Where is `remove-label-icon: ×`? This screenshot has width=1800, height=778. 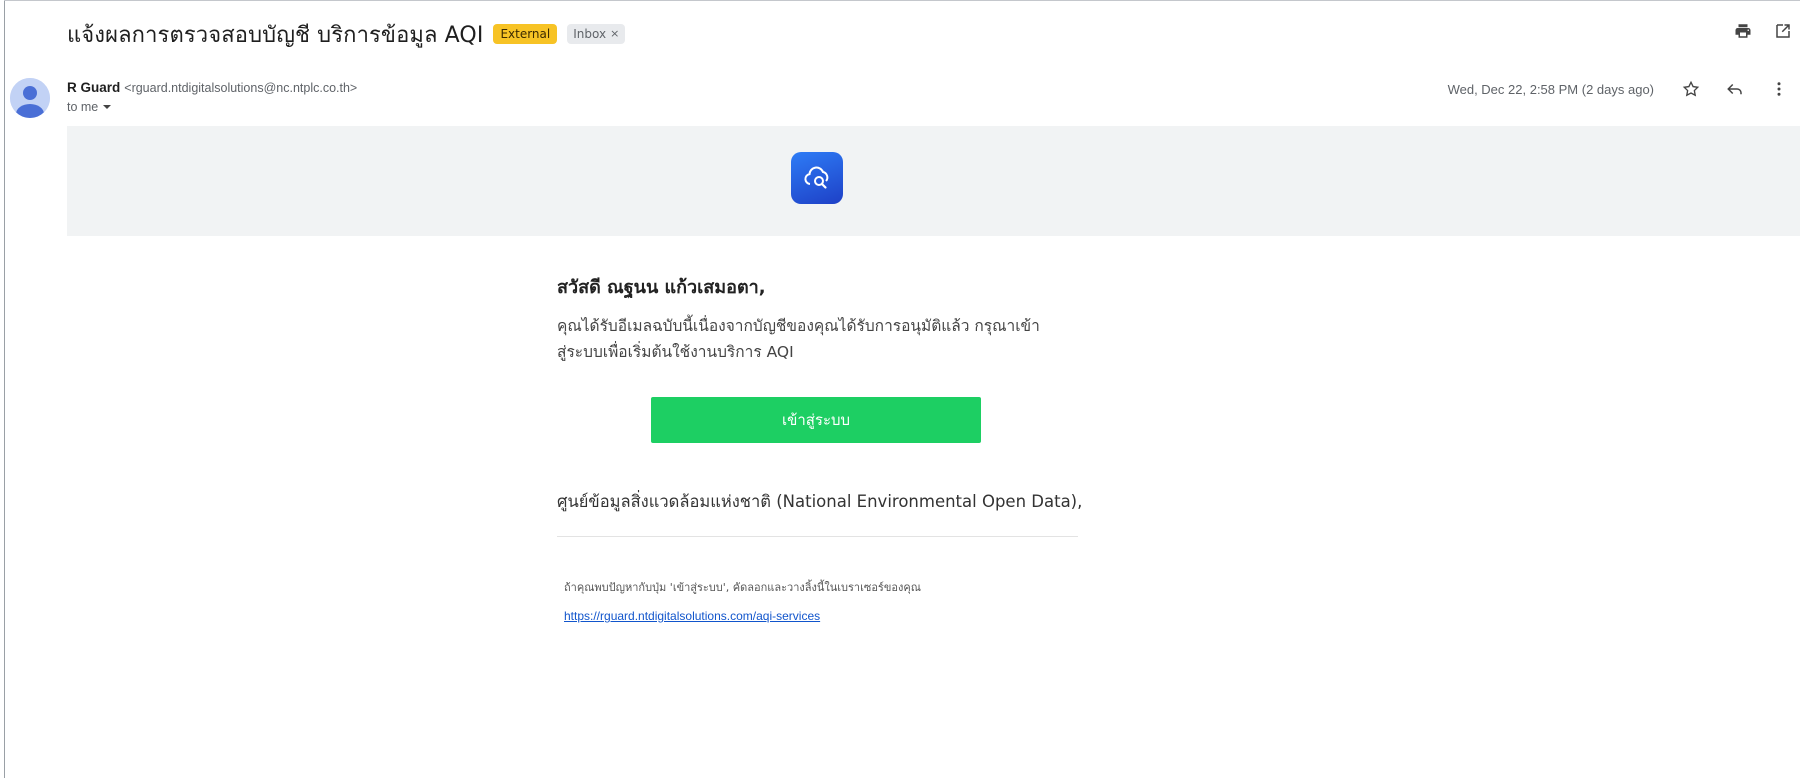 remove-label-icon: × is located at coordinates (614, 34).